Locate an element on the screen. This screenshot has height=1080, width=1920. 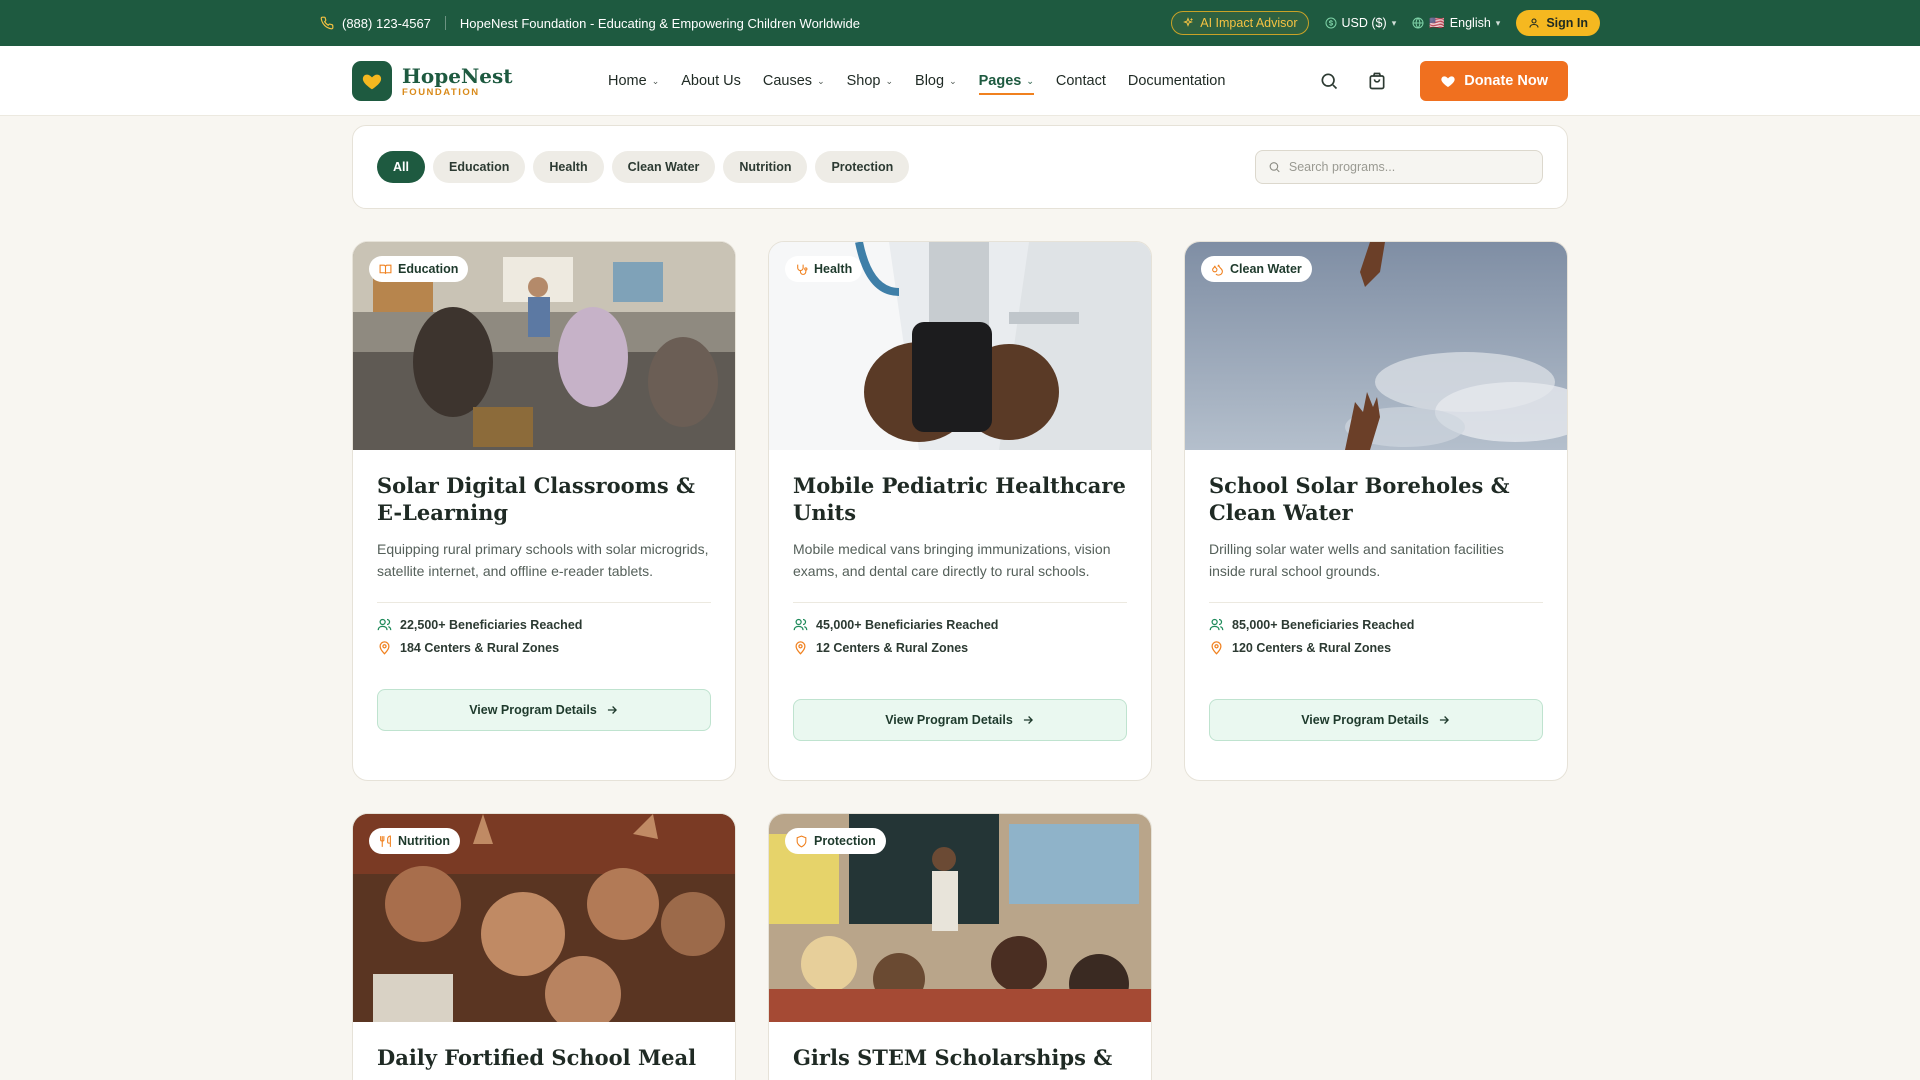
ai-impact-advisor-button: AI Impact Advisor is located at coordinates (1240, 23).